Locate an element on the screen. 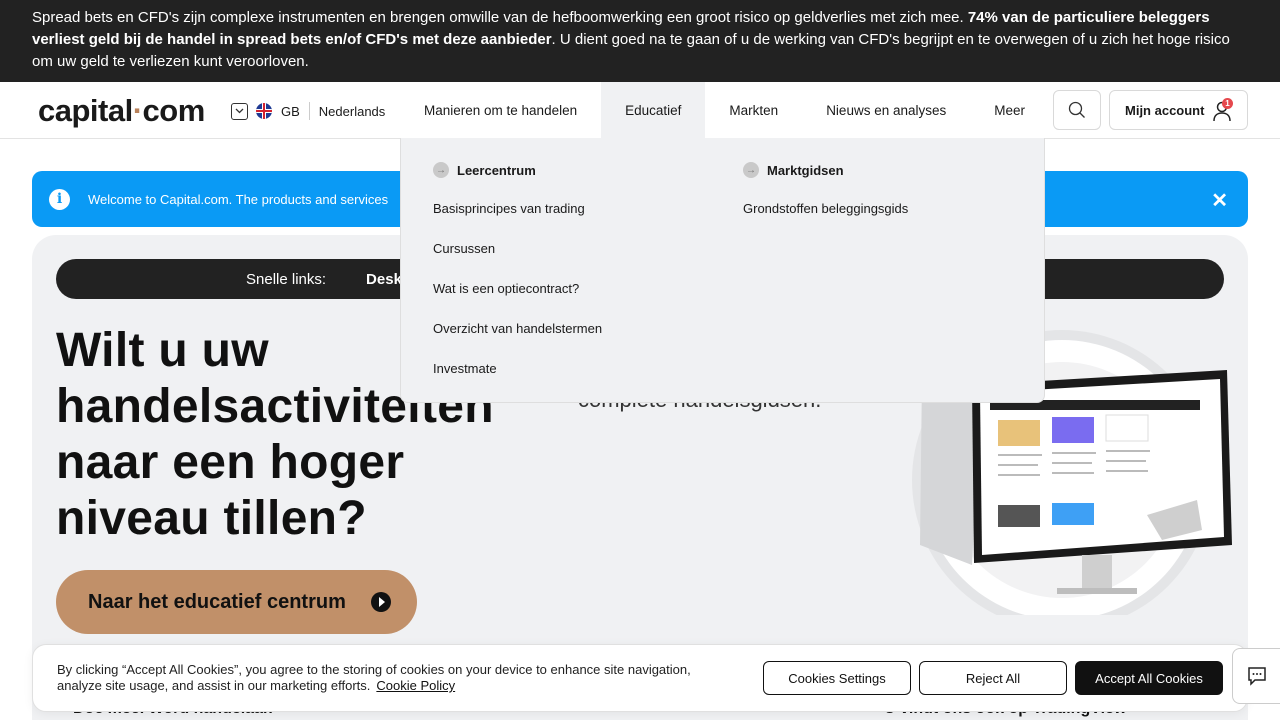 This screenshot has height=720, width=1280. cta-label: Naar het educatief centrum is located at coordinates (217, 601).